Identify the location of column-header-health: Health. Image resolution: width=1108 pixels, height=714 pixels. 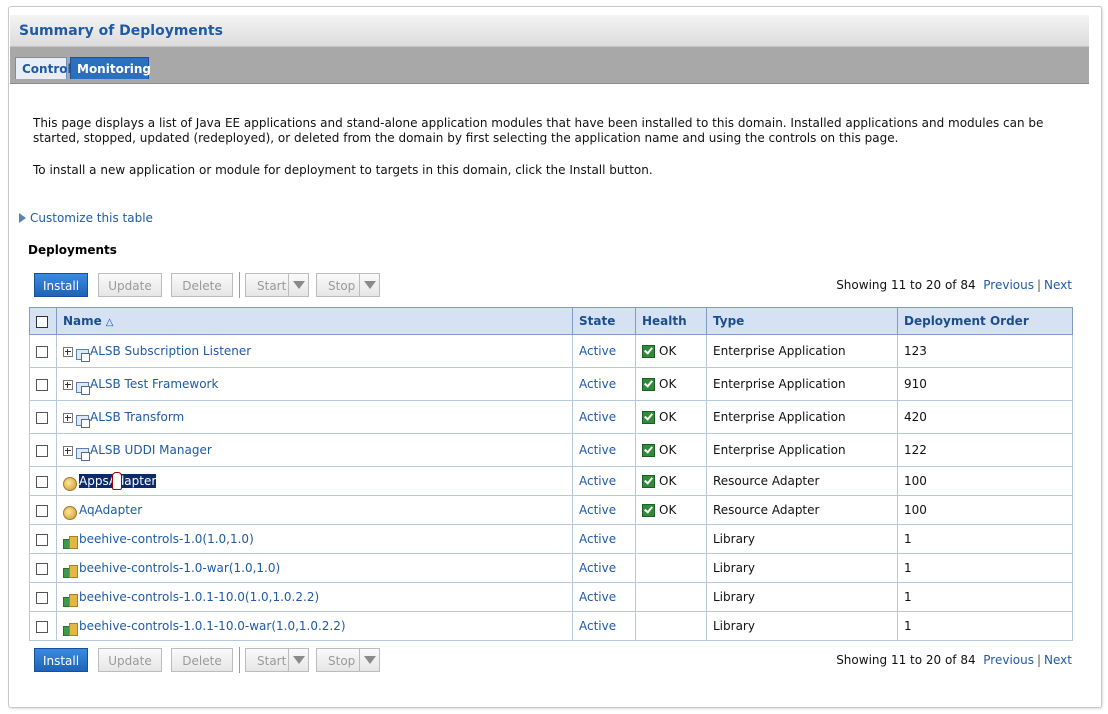
(671, 321).